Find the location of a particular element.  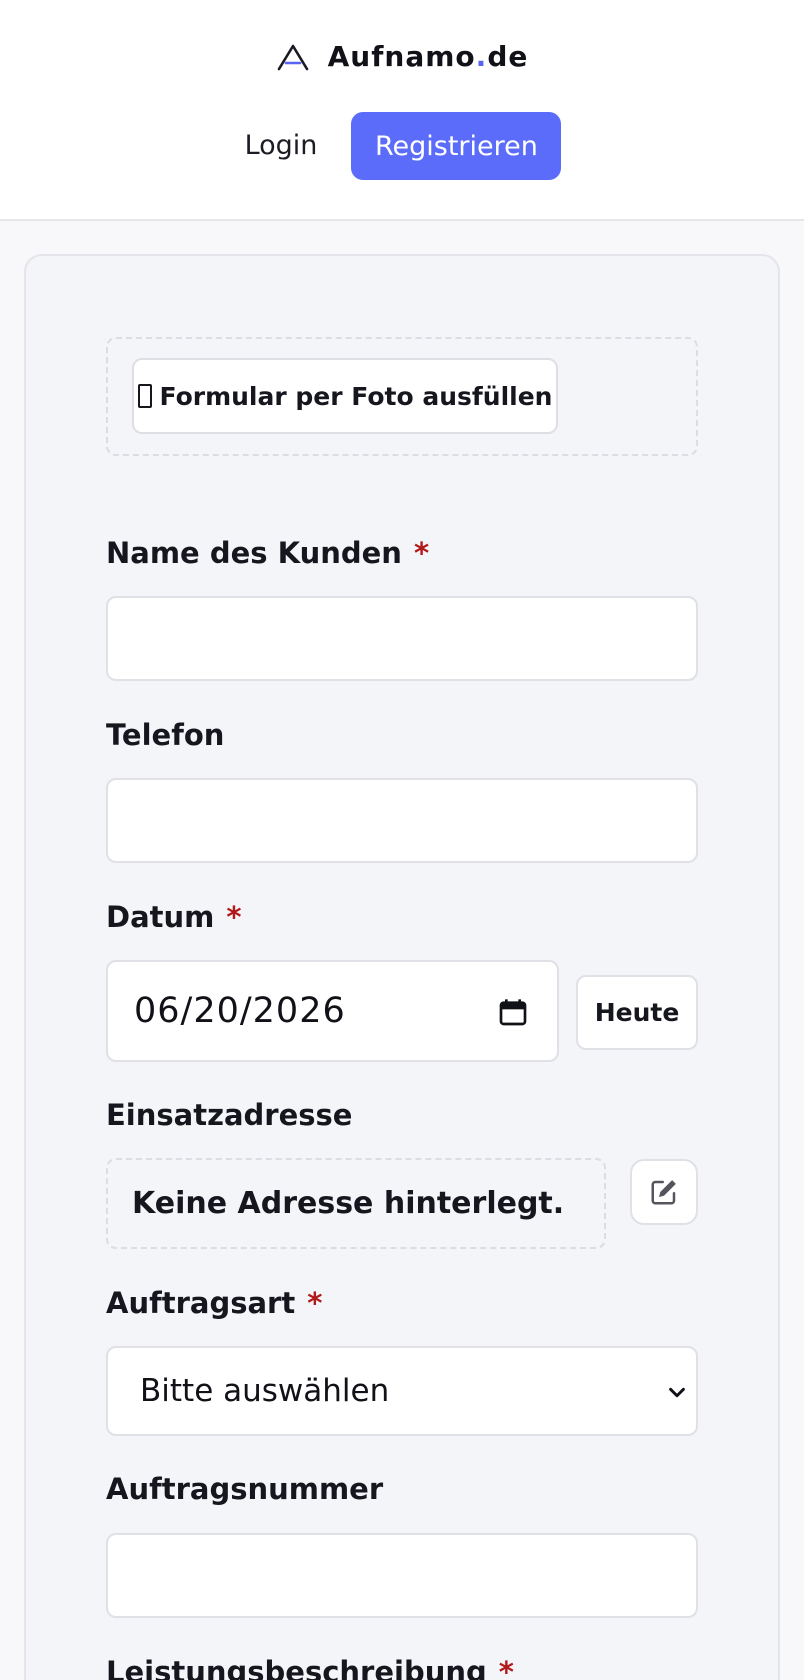

today-button: Heute is located at coordinates (637, 1012).